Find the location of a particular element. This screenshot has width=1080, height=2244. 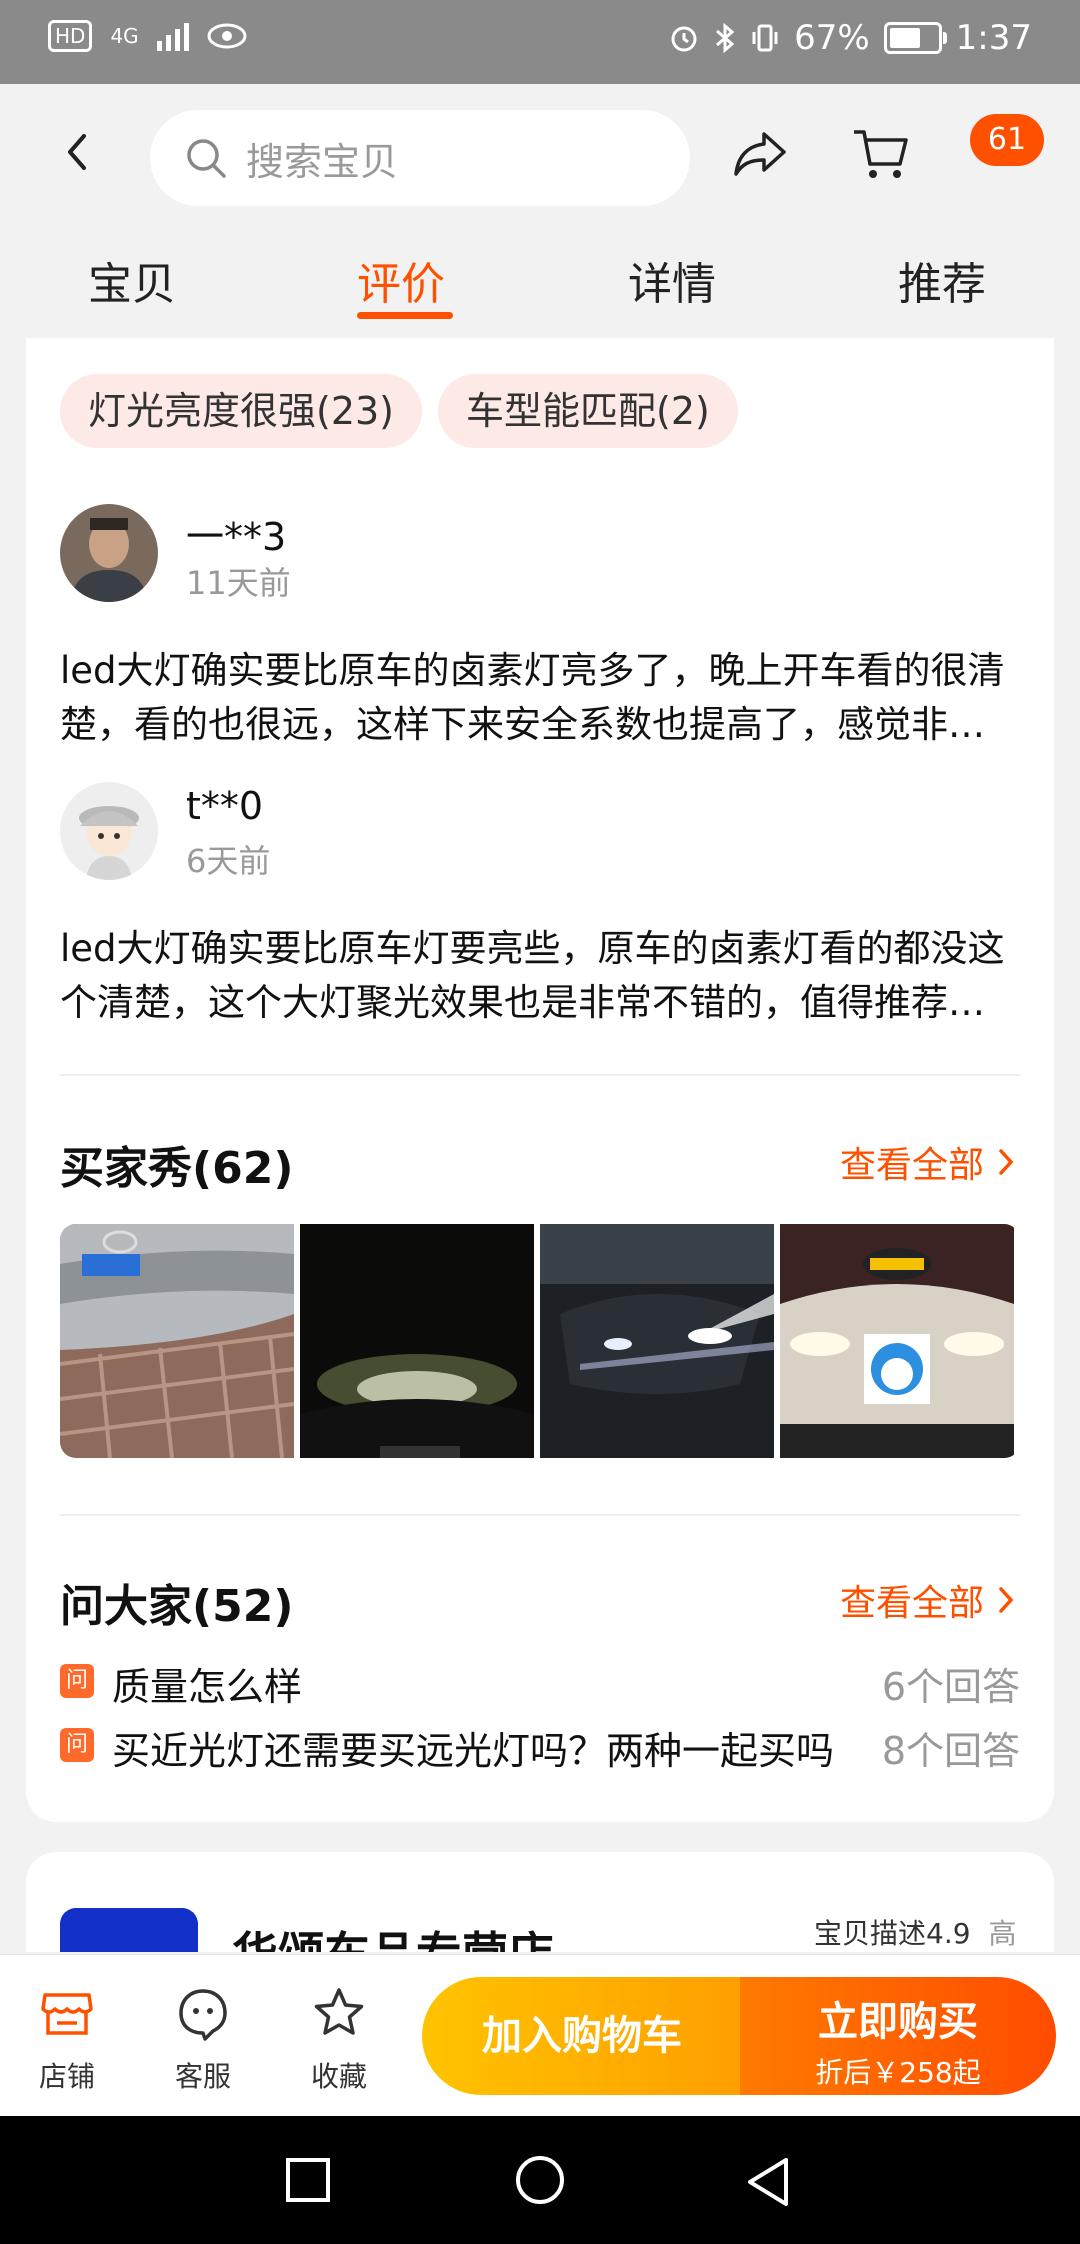

home-icon is located at coordinates (540, 2182).